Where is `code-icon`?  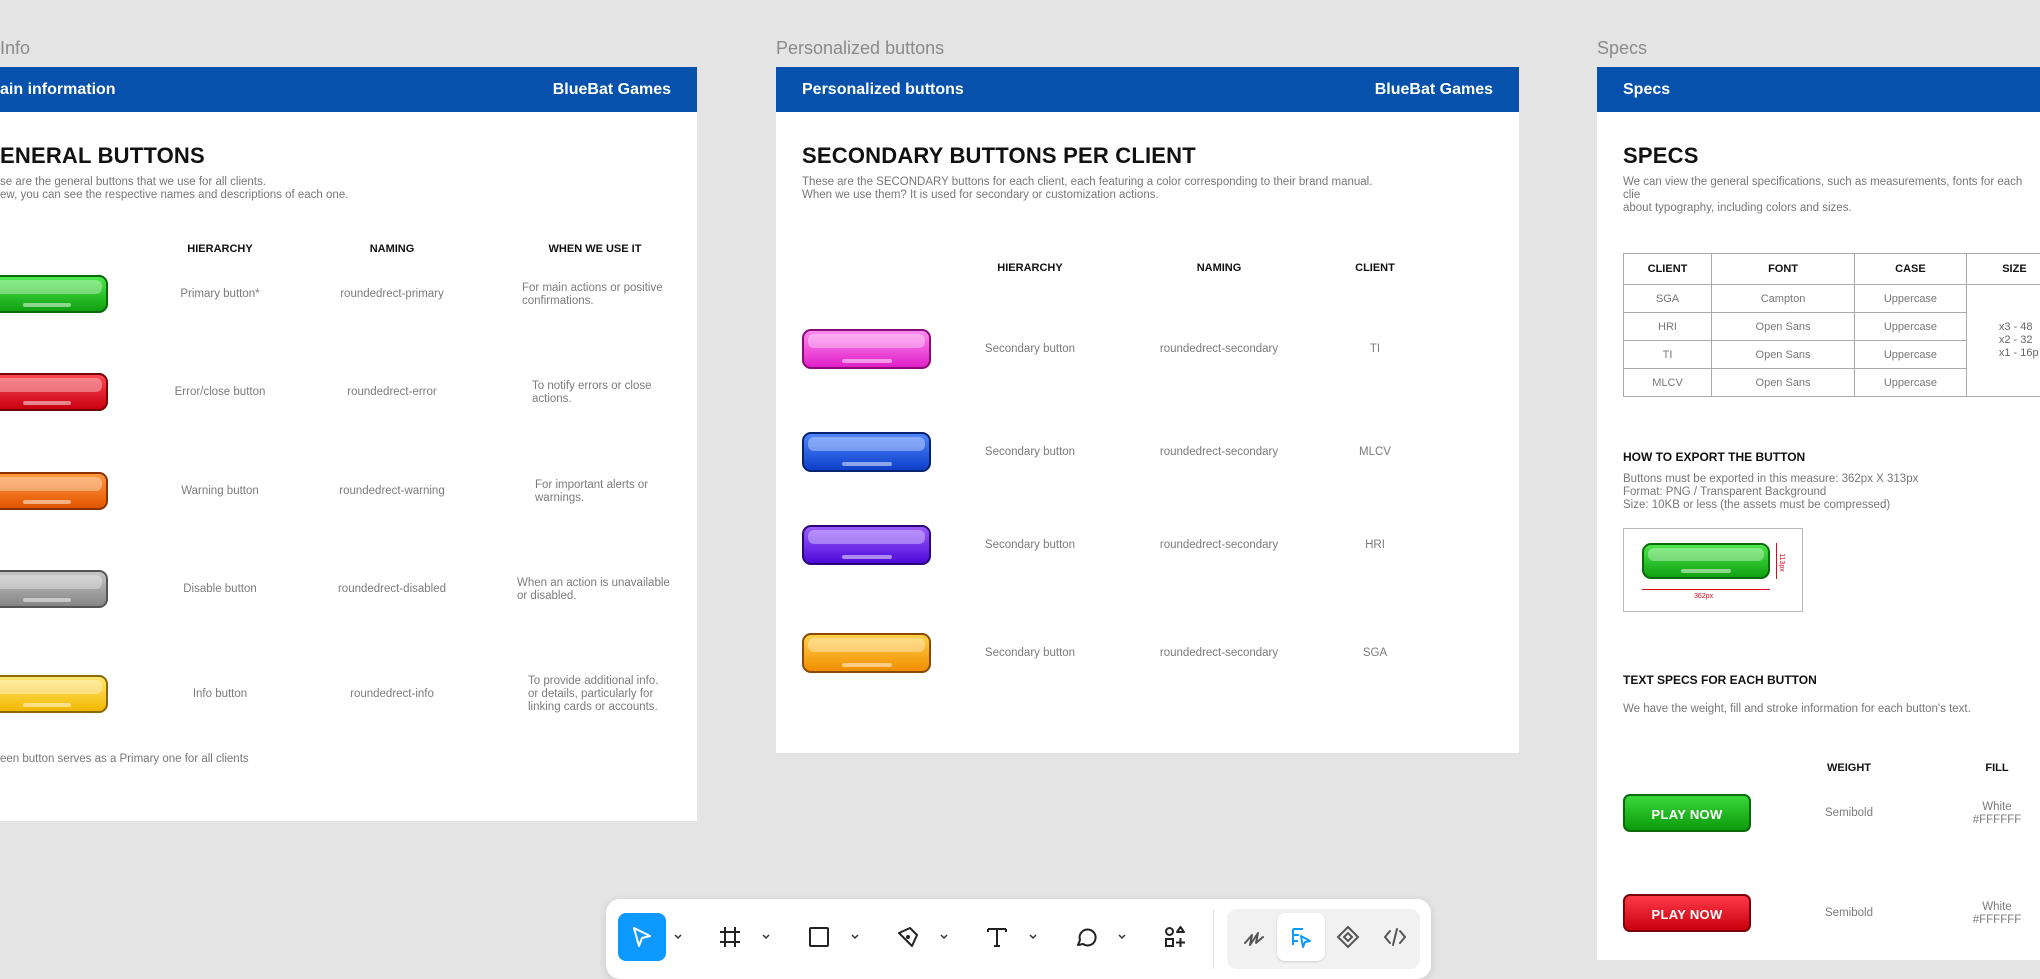
code-icon is located at coordinates (1395, 937).